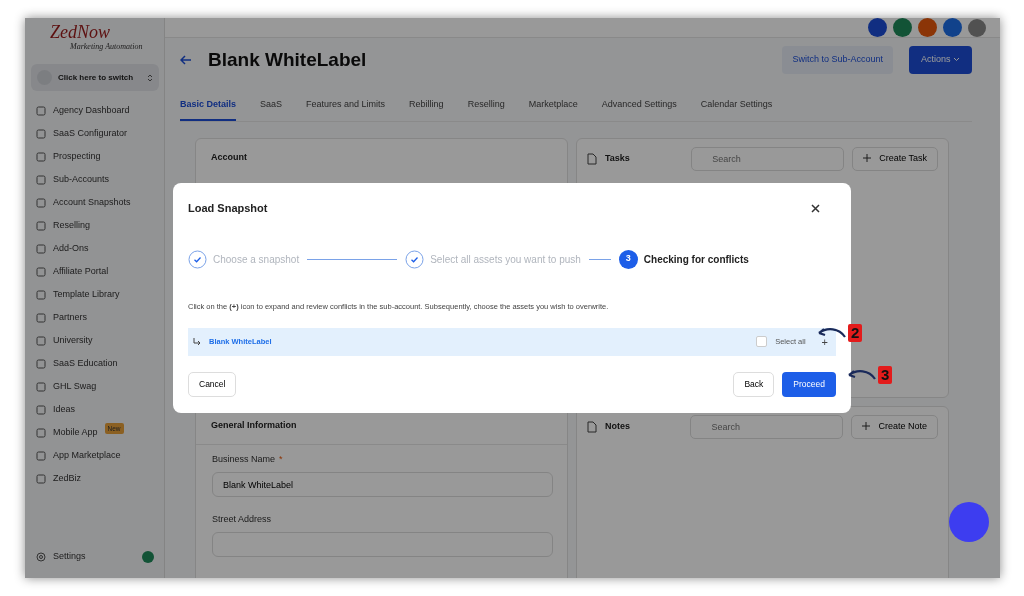 This screenshot has width=1024, height=596. What do you see at coordinates (281, 459) in the screenshot?
I see `required-mark: *` at bounding box center [281, 459].